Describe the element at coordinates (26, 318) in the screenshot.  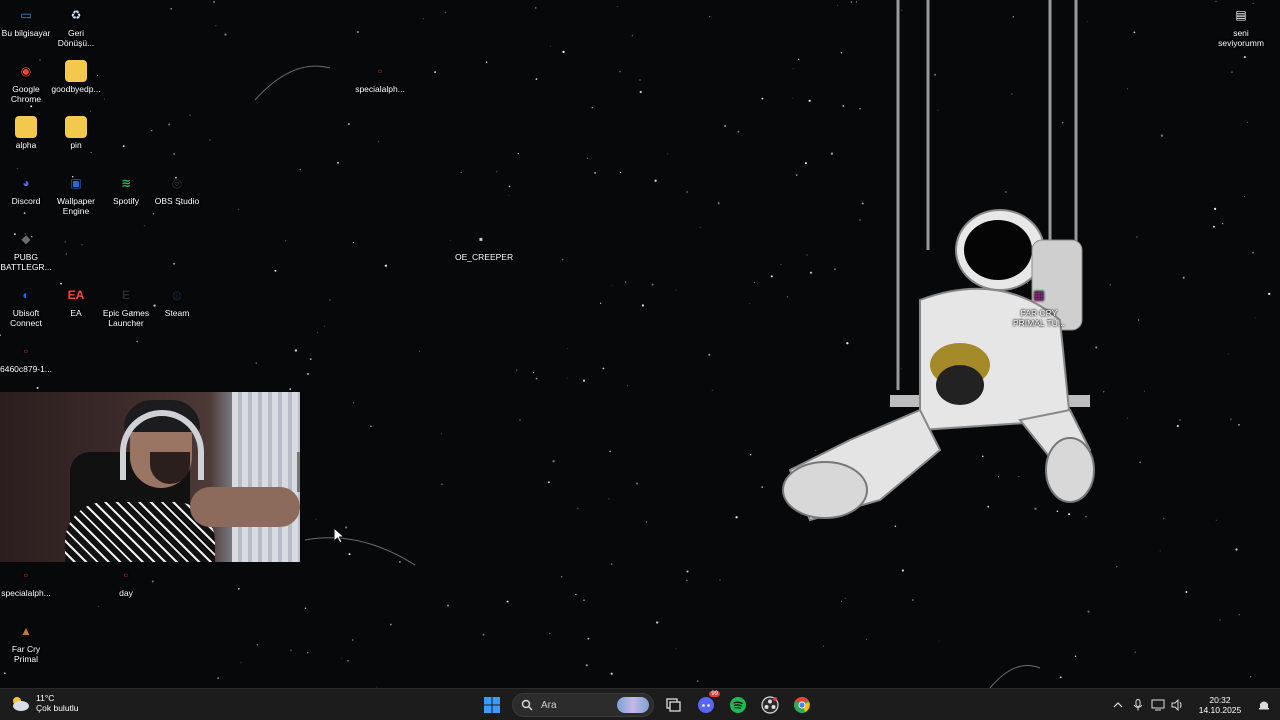
I see `desktop-icon-label: Ubisoft Connect` at that location.